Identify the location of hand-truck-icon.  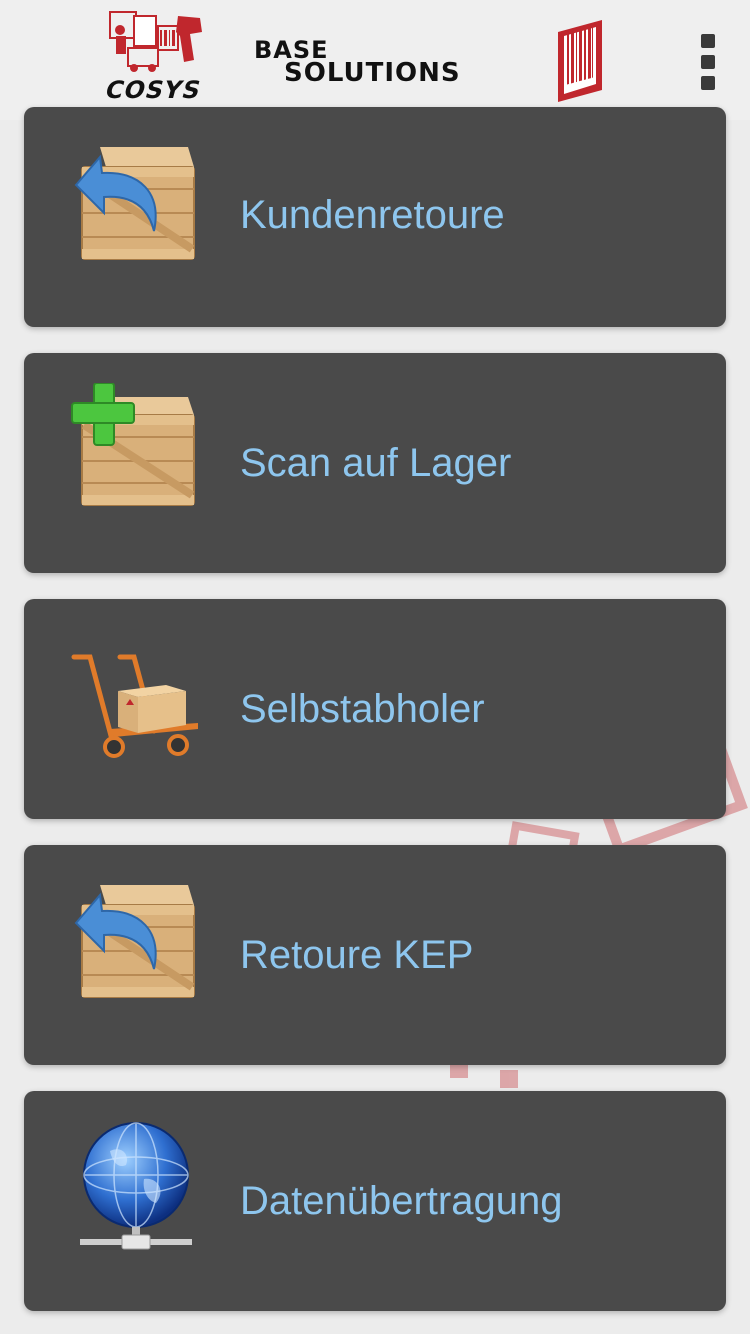
(134, 706).